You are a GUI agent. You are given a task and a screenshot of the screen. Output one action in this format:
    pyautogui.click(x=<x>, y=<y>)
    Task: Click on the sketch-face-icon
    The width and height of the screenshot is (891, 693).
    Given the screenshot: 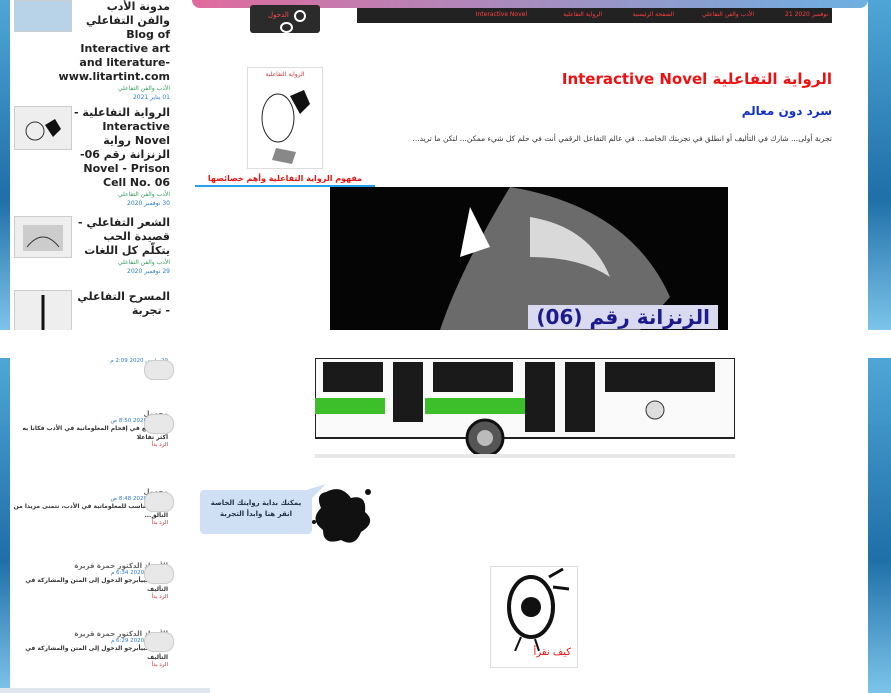 What is the action you would take?
    pyautogui.click(x=285, y=127)
    